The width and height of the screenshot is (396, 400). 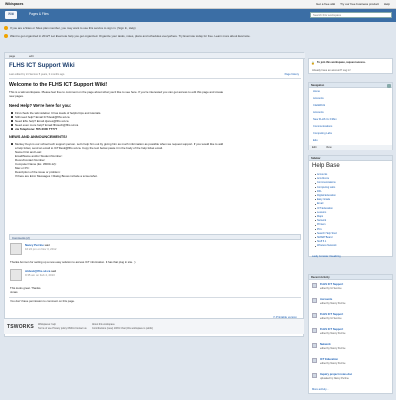 I want to click on activity-title: Network, so click(x=325, y=344).